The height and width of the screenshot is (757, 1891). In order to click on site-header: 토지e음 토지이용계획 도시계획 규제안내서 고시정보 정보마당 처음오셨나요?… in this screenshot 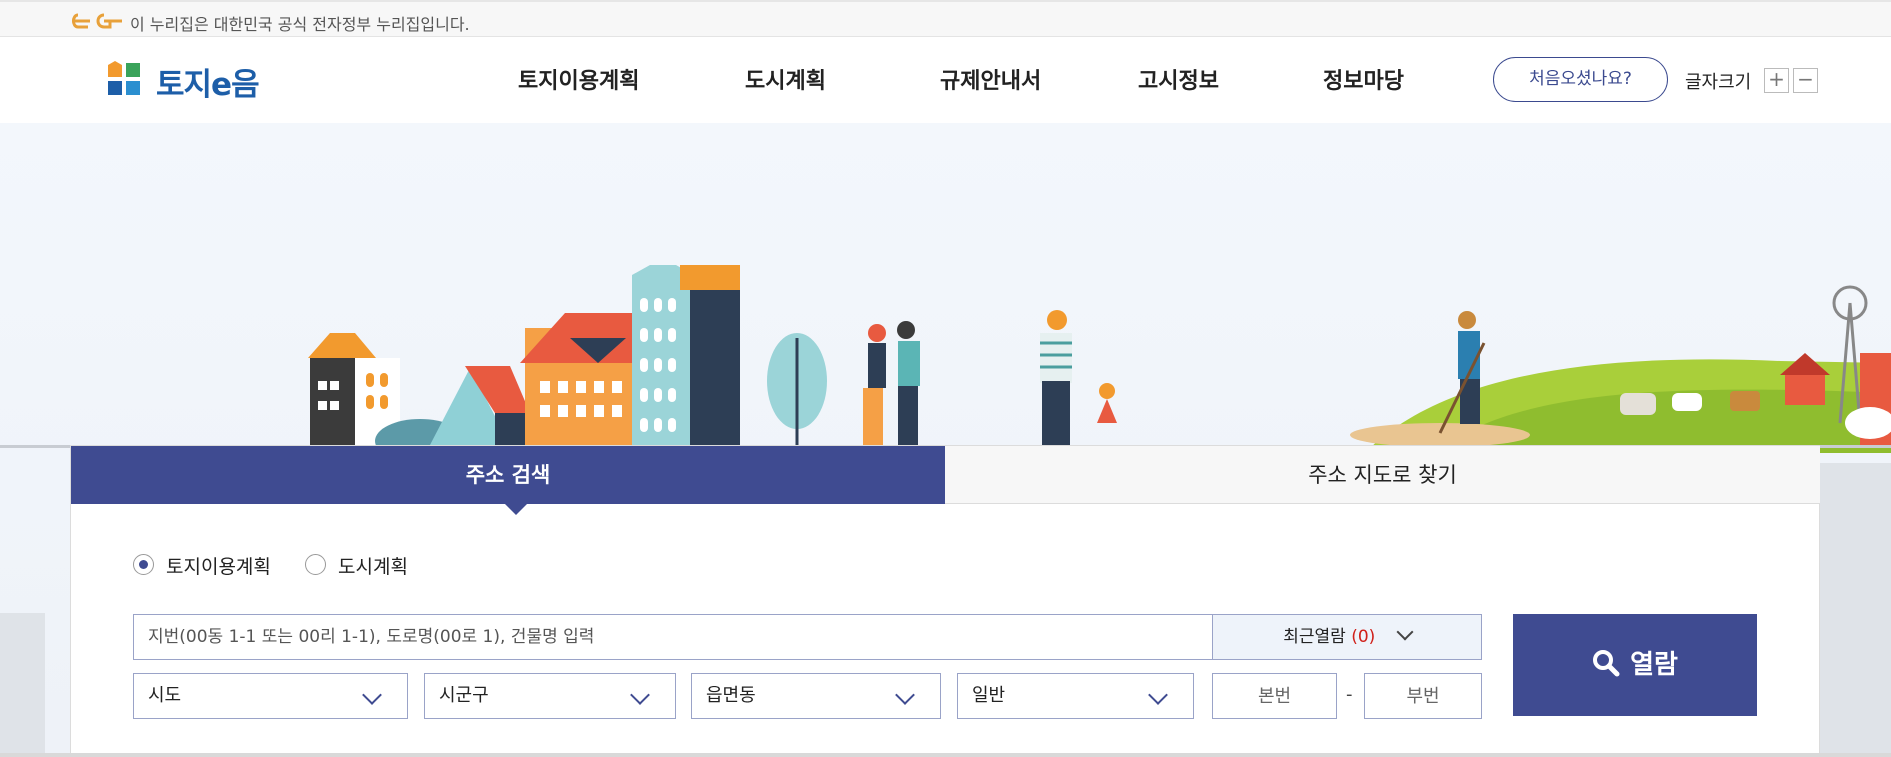, I will do `click(945, 80)`.